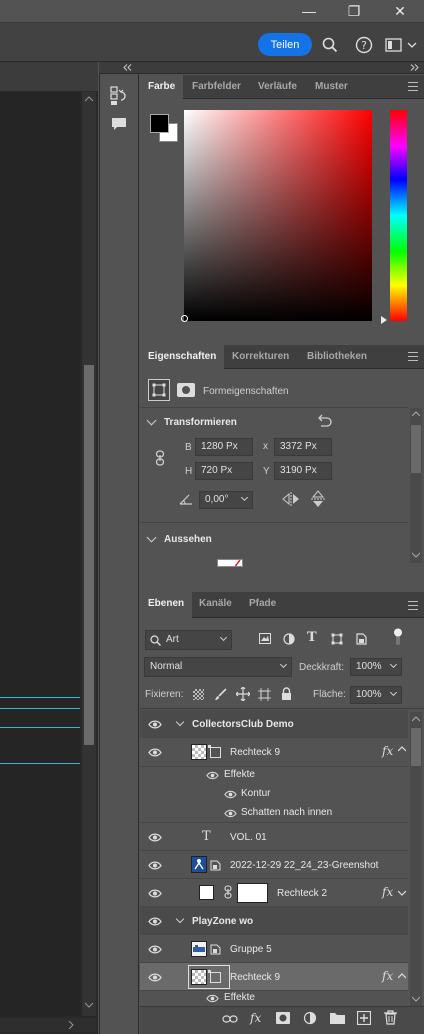  Describe the element at coordinates (376, 667) in the screenshot. I see `opacity-field: 100%` at that location.